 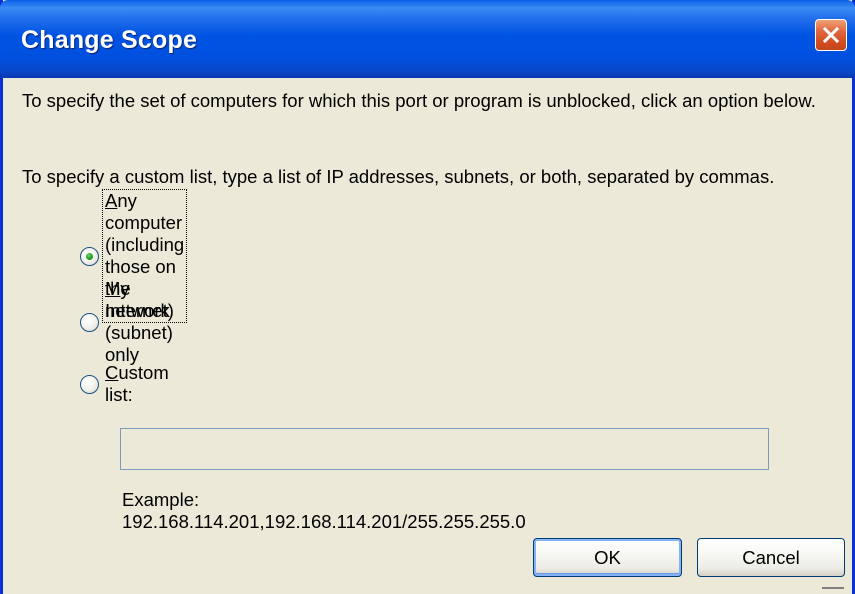 What do you see at coordinates (771, 557) in the screenshot?
I see `cancel-button: Cancel` at bounding box center [771, 557].